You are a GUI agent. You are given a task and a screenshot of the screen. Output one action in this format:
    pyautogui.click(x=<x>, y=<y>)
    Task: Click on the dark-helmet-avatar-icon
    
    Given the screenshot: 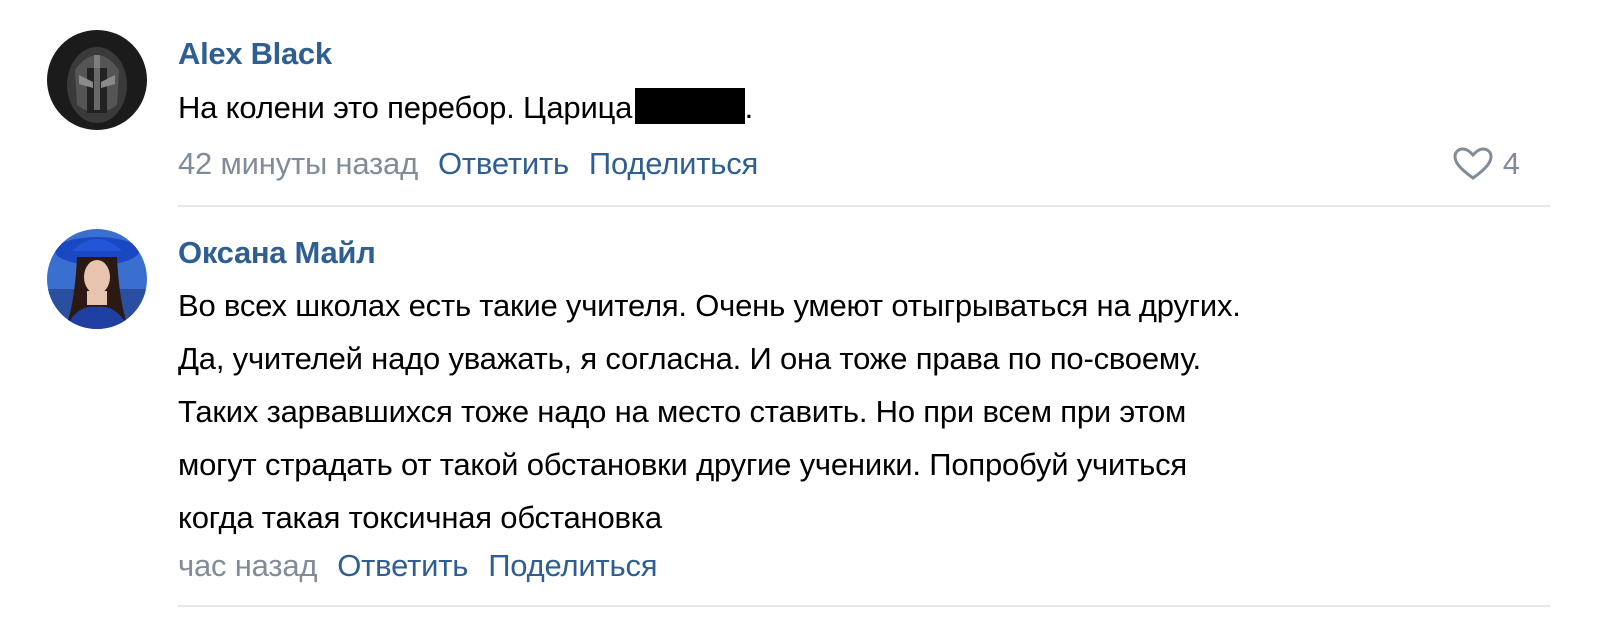 What is the action you would take?
    pyautogui.click(x=97, y=80)
    